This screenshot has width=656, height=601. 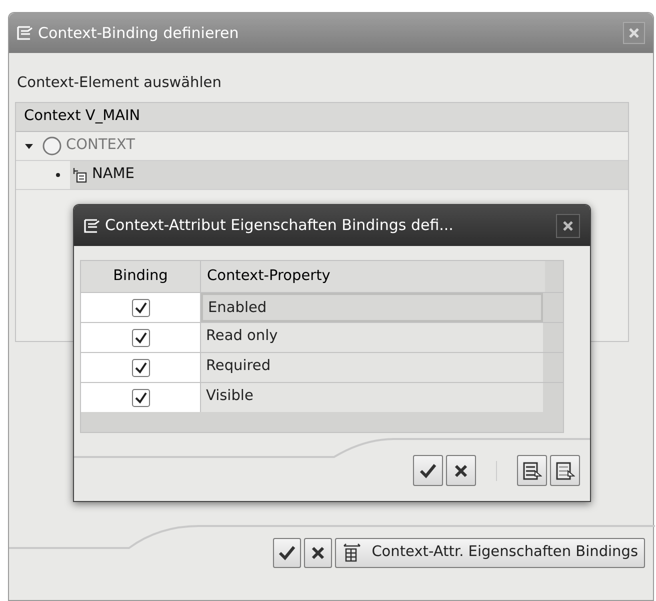 I want to click on select-all-button, so click(x=532, y=470).